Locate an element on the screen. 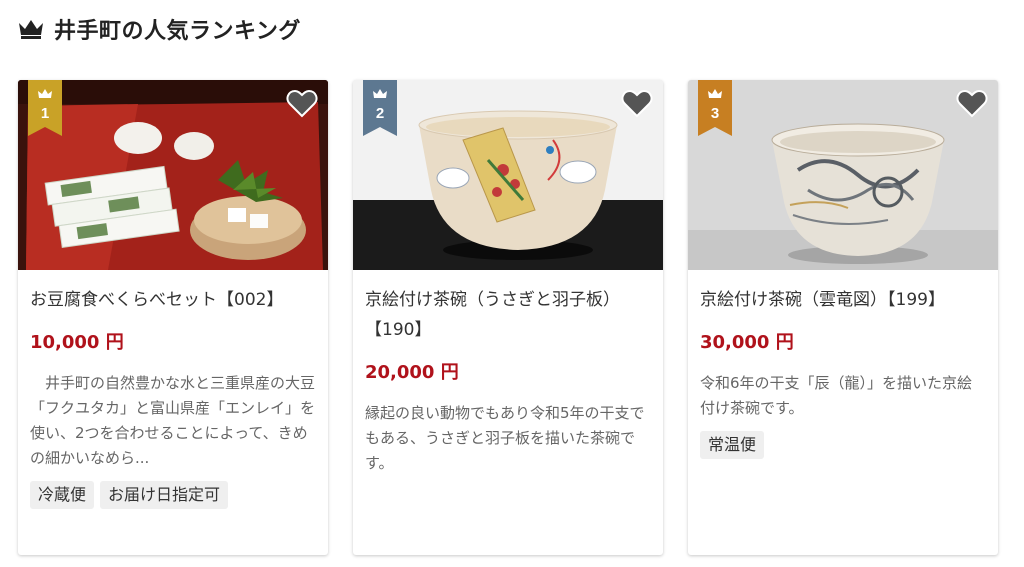 Image resolution: width=1024 pixels, height=567 pixels. product-name: 京絵付け茶碗（うさぎと羽子板）【190】 is located at coordinates (508, 315).